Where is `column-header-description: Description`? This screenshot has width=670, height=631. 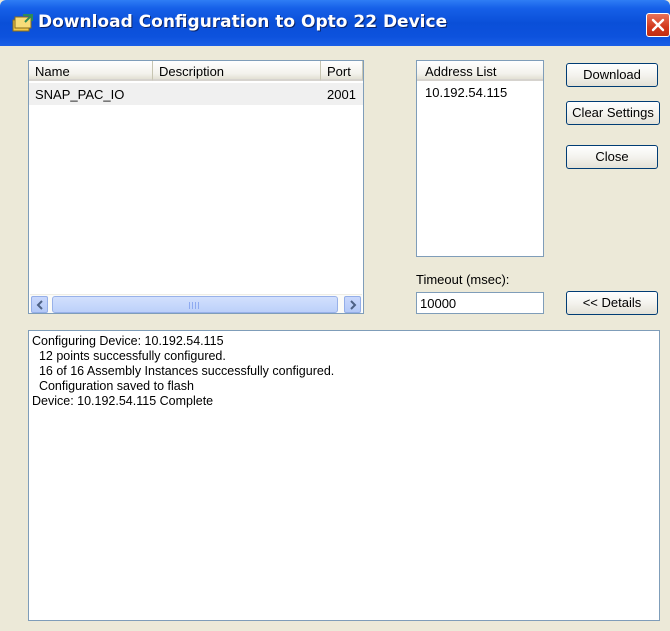
column-header-description: Description is located at coordinates (237, 71).